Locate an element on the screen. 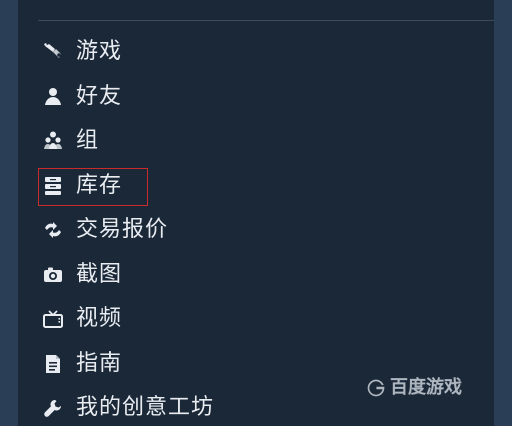 The image size is (512, 426). menu-item-workshop: 我的创意工坊 is located at coordinates (258, 406).